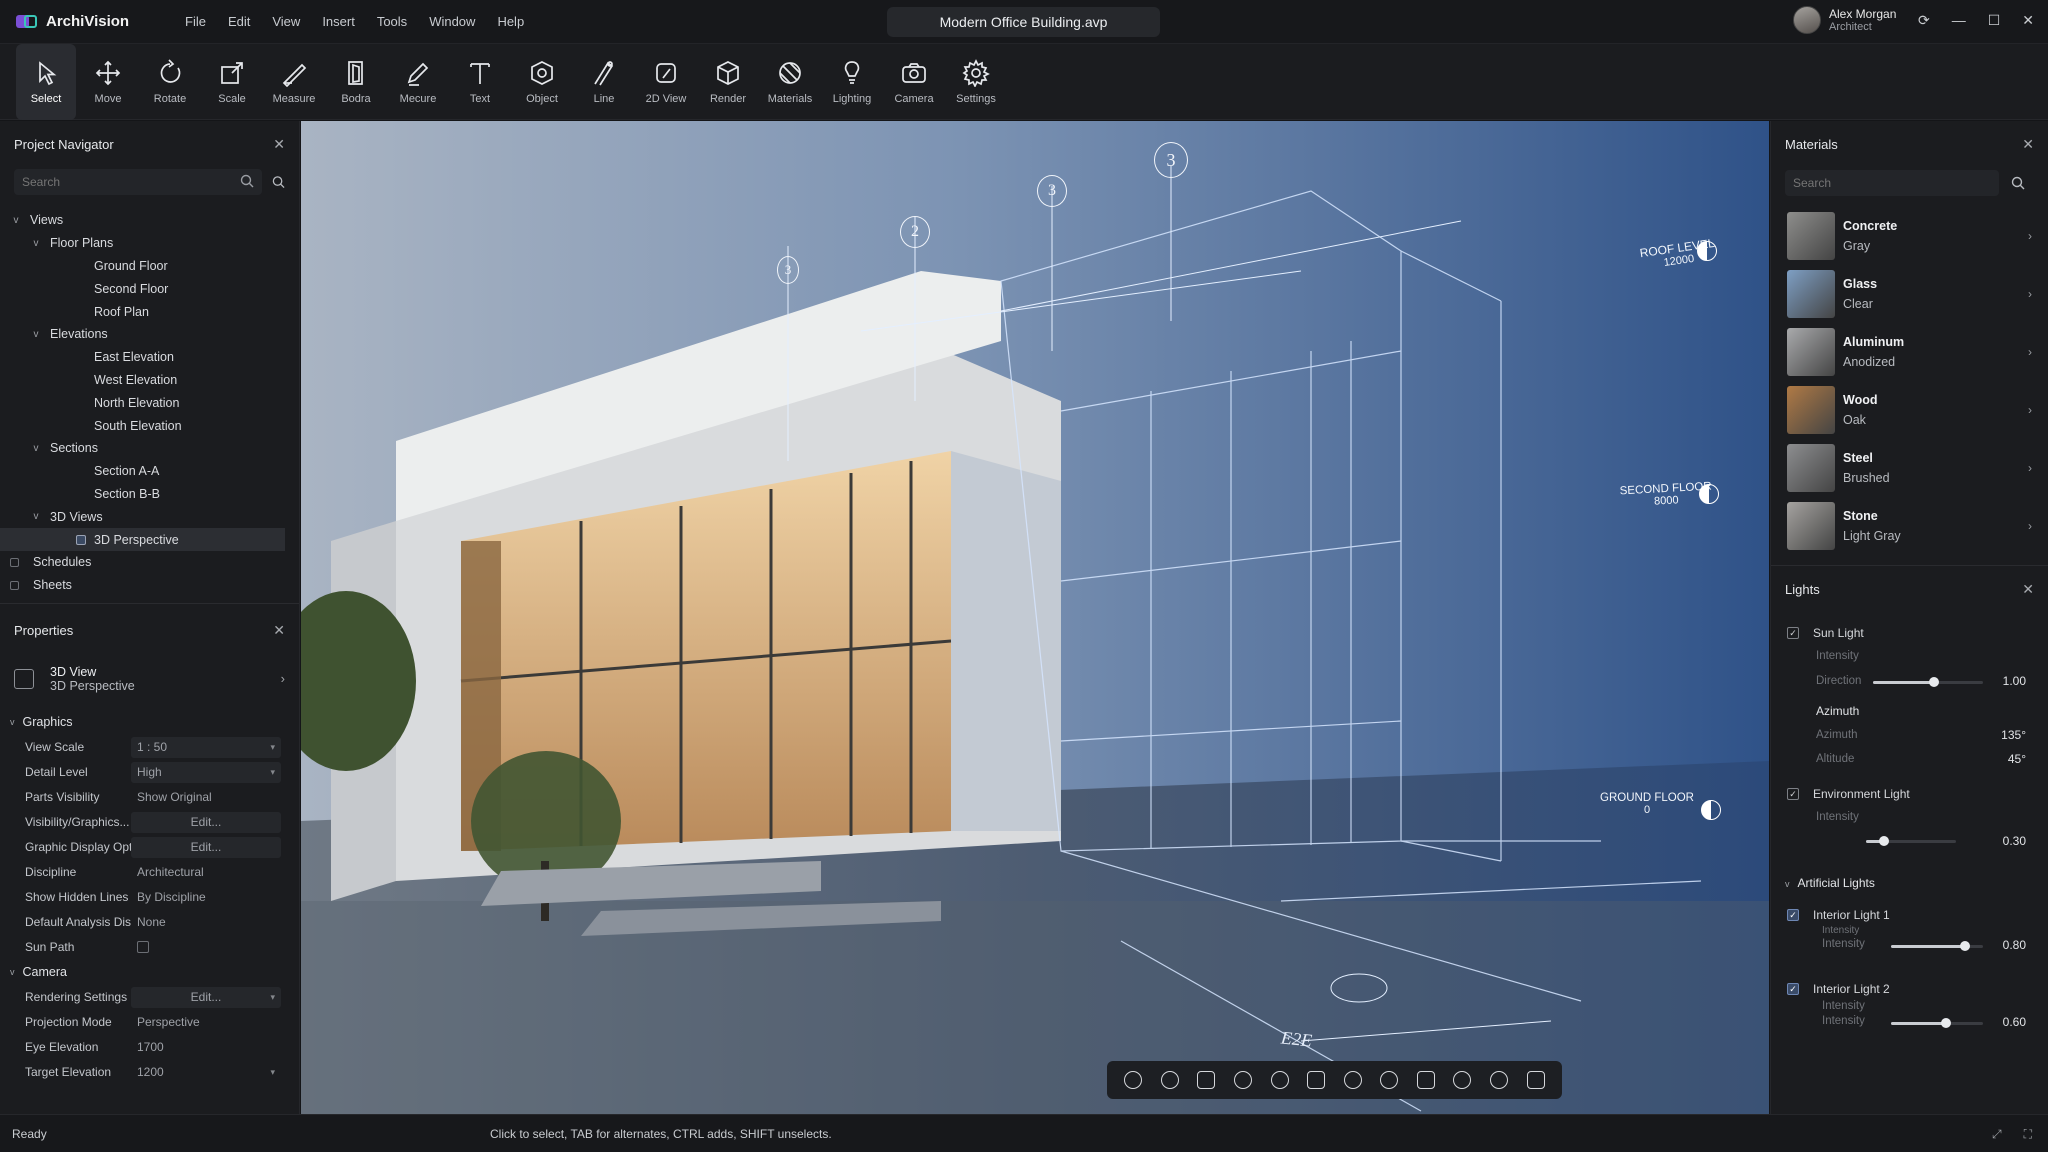 Image resolution: width=2048 pixels, height=1152 pixels. Describe the element at coordinates (1023, 22) in the screenshot. I see `document-title: Modern Office Building.avp` at that location.